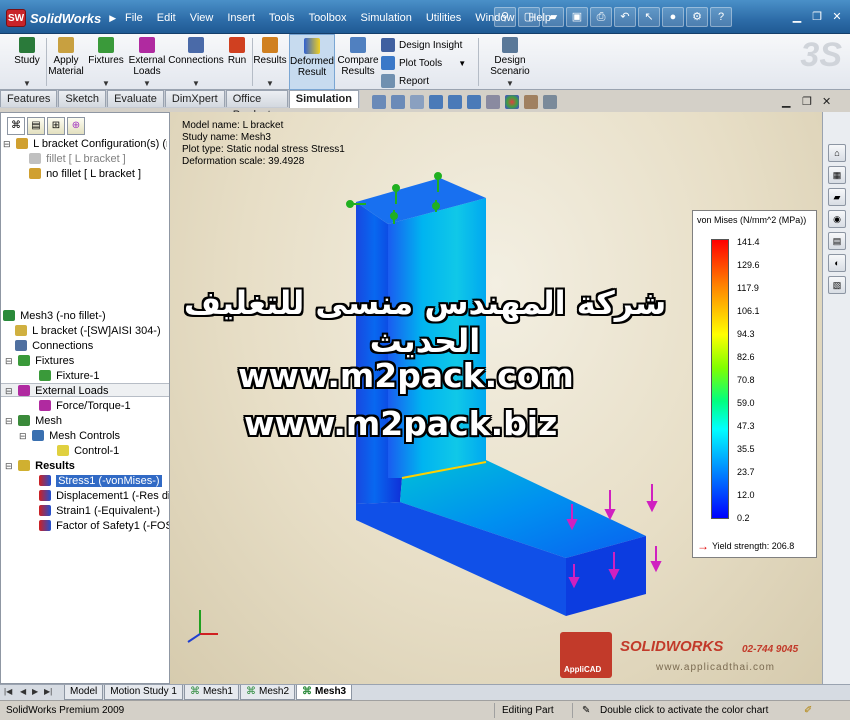  Describe the element at coordinates (312, 62) in the screenshot. I see `deformed-result-button: Deformed Result` at that location.